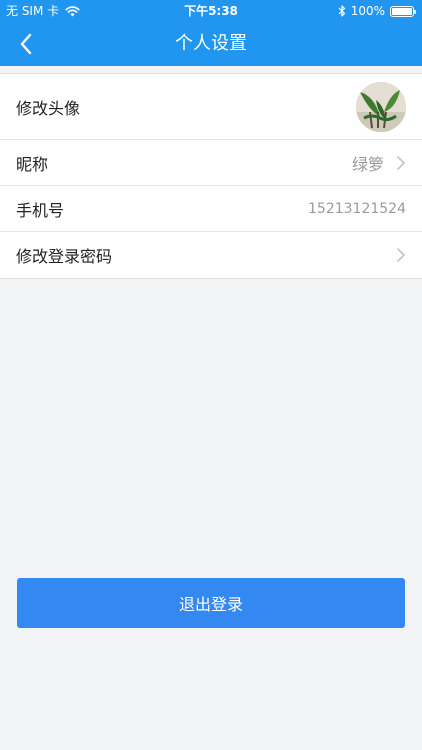 Image resolution: width=422 pixels, height=750 pixels. I want to click on change-avatar-label: 修改头像, so click(48, 108).